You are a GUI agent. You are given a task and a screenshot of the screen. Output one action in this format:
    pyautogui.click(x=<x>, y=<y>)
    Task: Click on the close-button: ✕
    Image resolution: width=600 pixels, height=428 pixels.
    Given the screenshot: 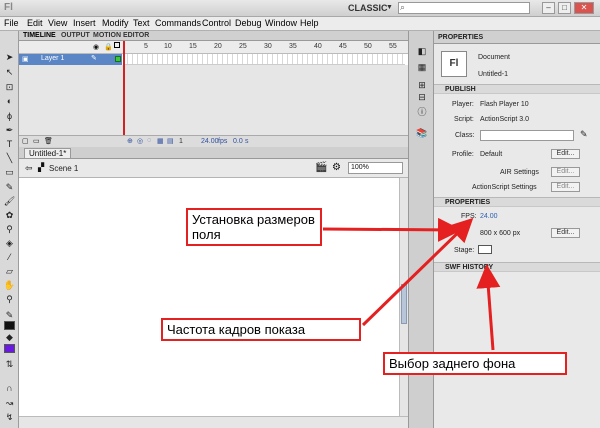 What is the action you would take?
    pyautogui.click(x=584, y=8)
    